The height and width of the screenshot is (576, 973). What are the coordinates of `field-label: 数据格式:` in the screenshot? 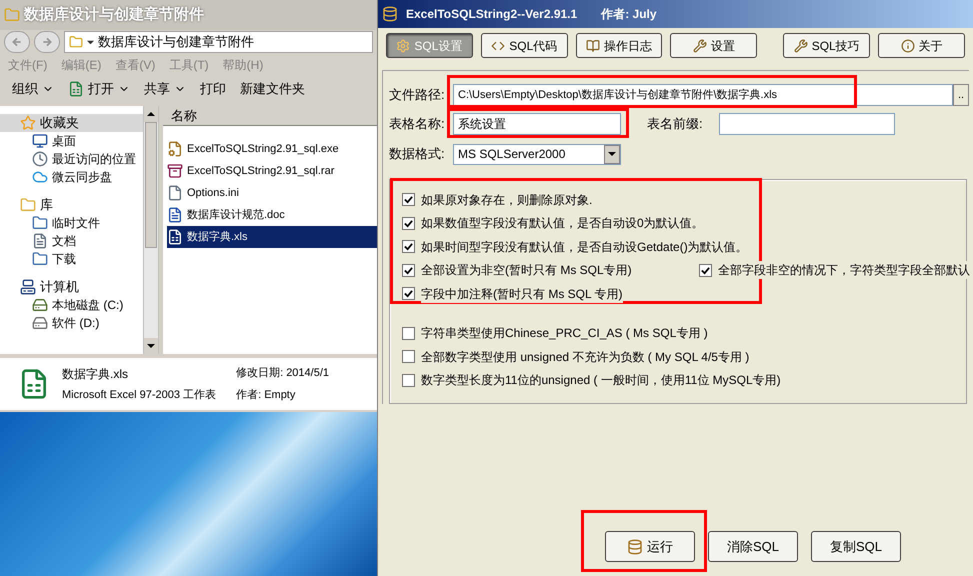 It's located at (417, 154).